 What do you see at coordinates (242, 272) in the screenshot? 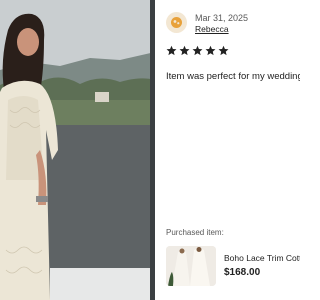
I see `product-price: $168.00` at bounding box center [242, 272].